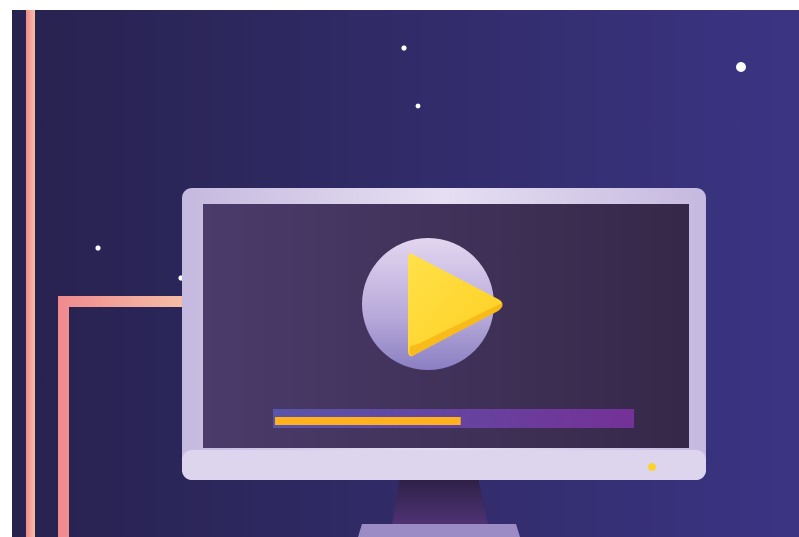 This screenshot has height=537, width=799. Describe the element at coordinates (368, 421) in the screenshot. I see `progress-fill` at that location.